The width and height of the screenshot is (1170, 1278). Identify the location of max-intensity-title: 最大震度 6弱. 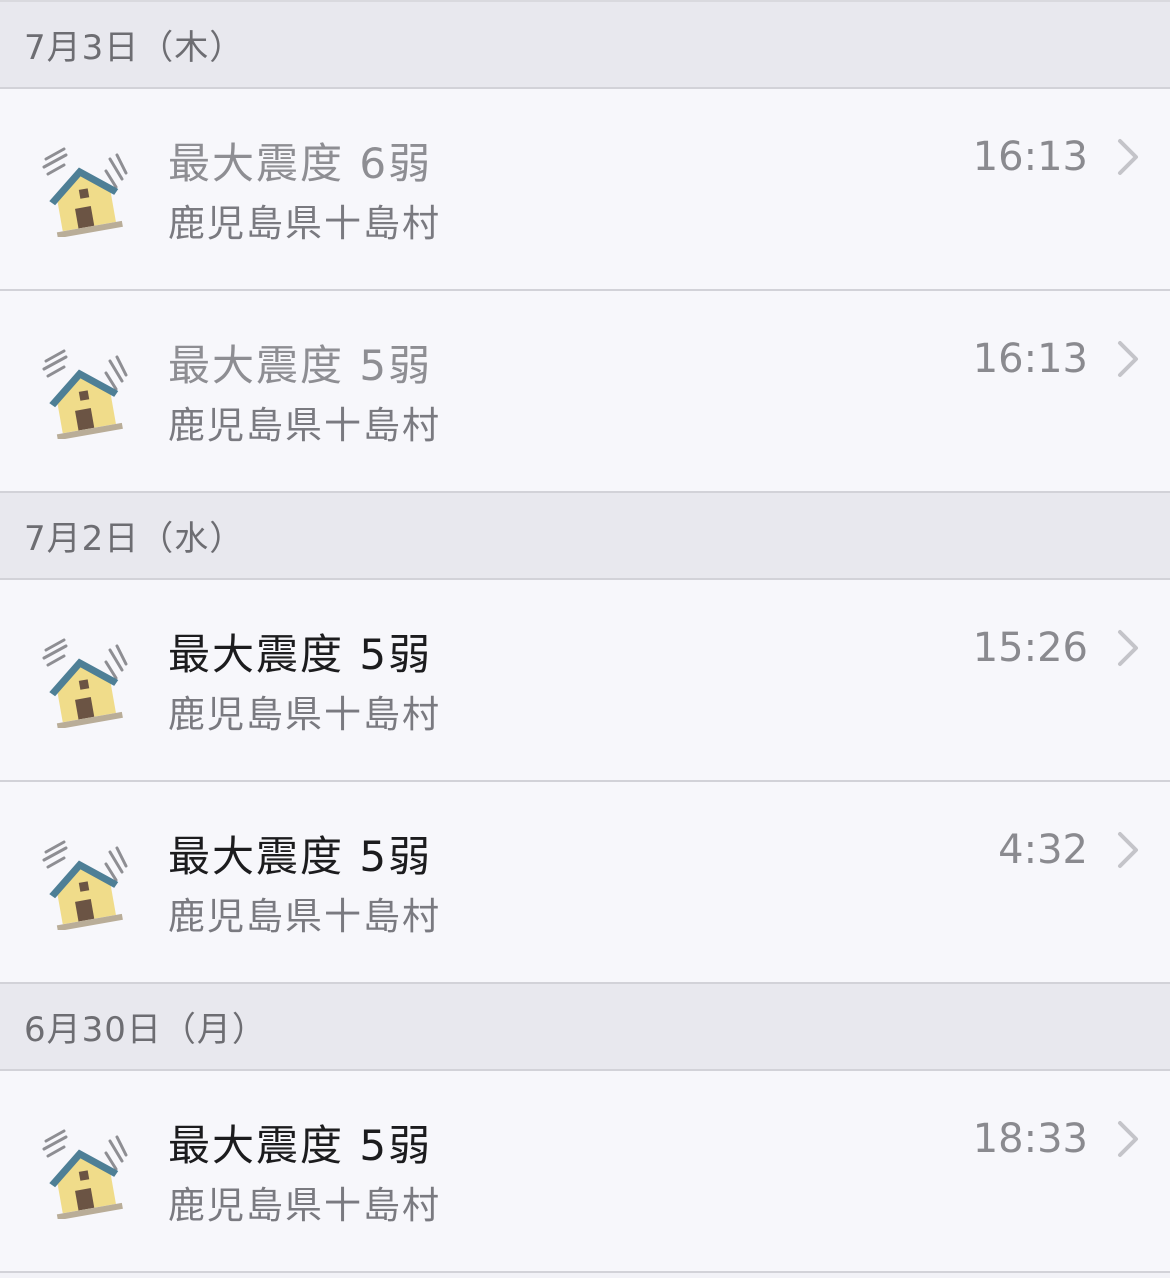
(300, 163).